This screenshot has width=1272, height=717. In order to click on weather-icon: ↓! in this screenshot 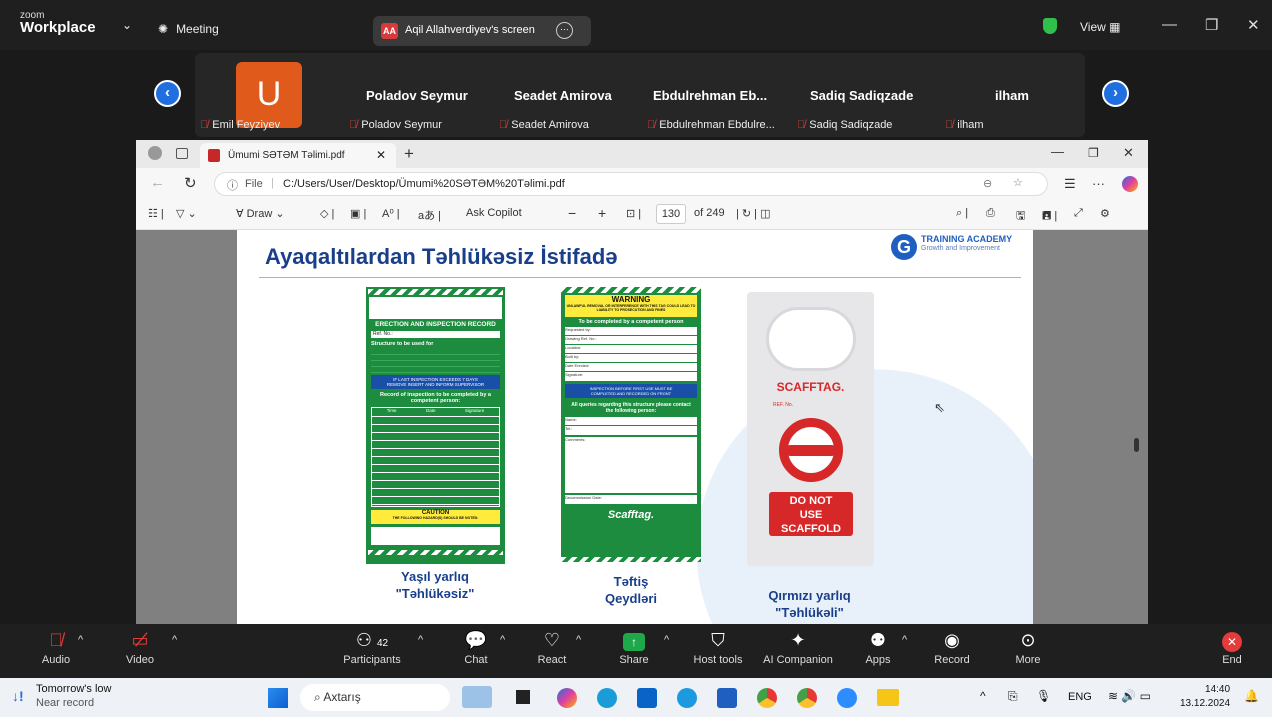, I will do `click(18, 696)`.